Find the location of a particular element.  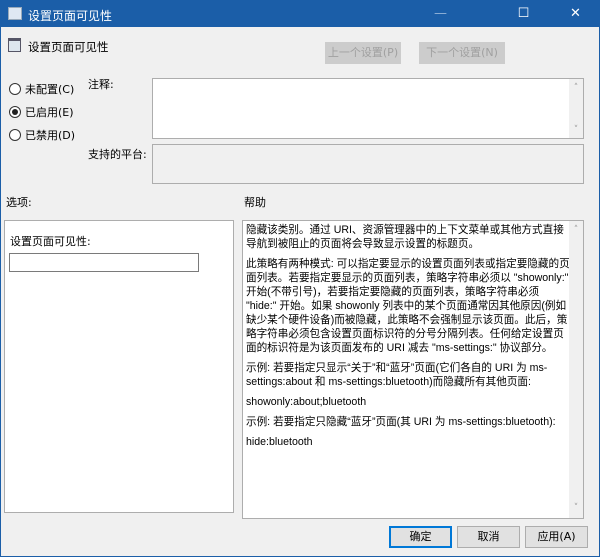

radio-disabled: 已禁用(D) is located at coordinates (42, 135).